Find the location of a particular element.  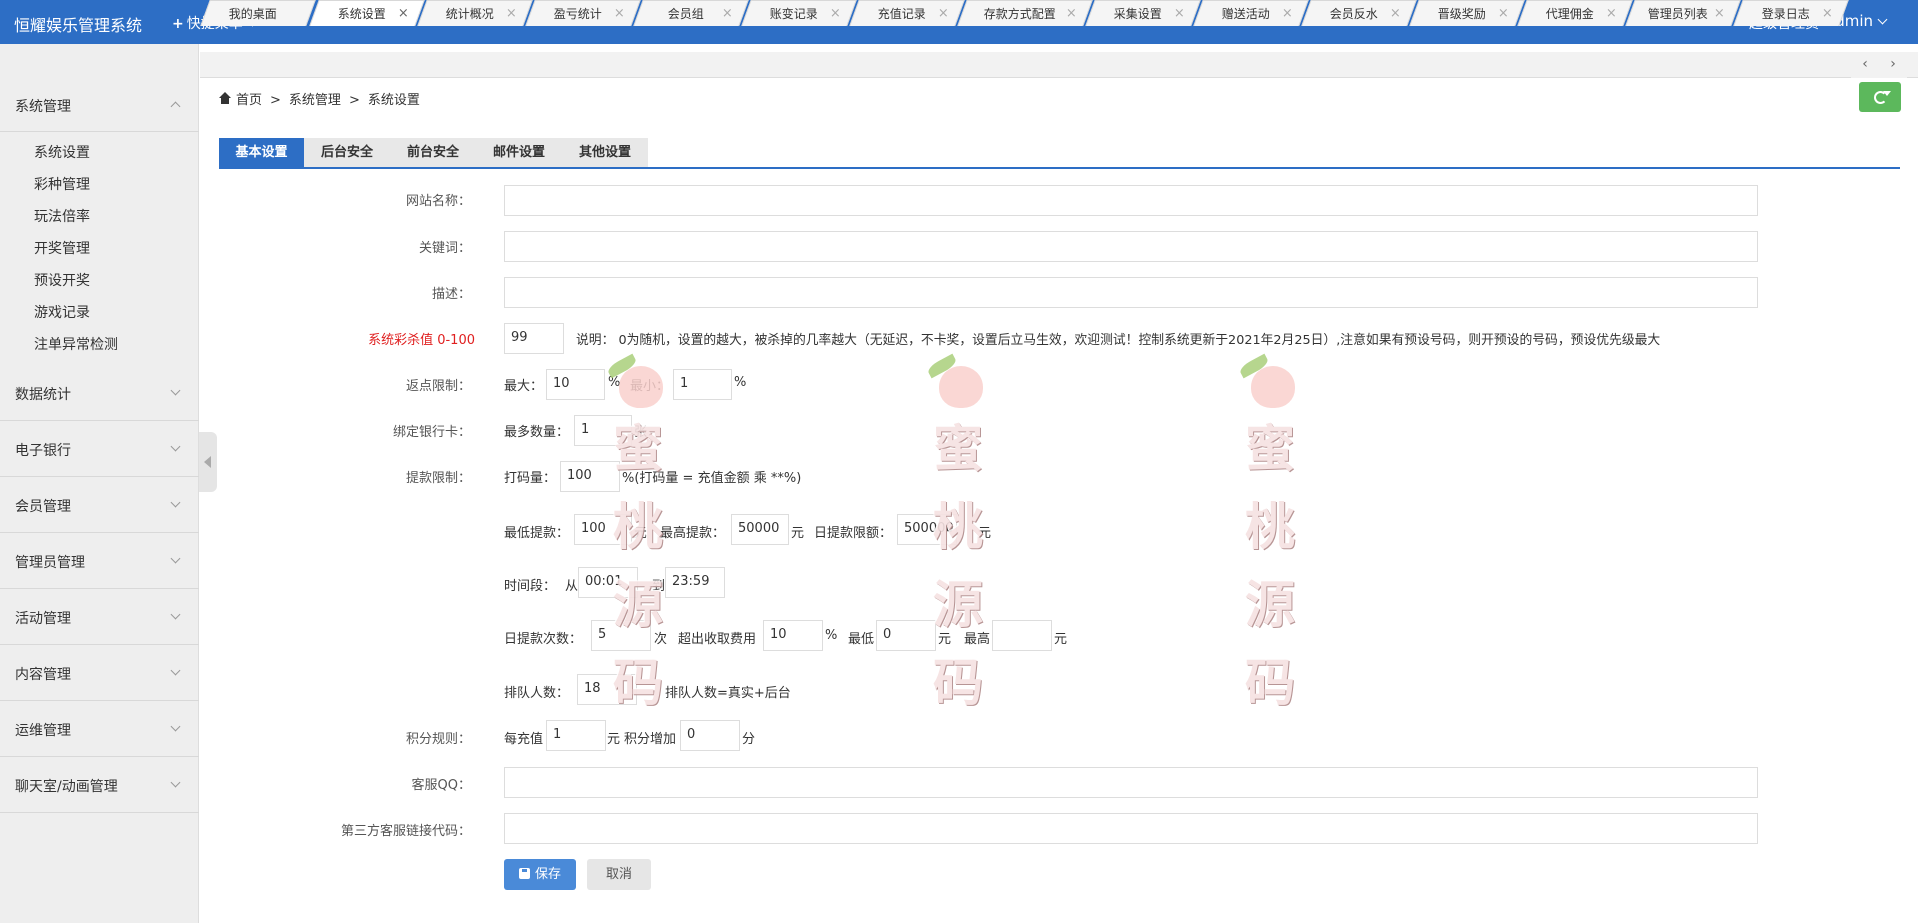

kill-rate-input: 99 is located at coordinates (534, 338).